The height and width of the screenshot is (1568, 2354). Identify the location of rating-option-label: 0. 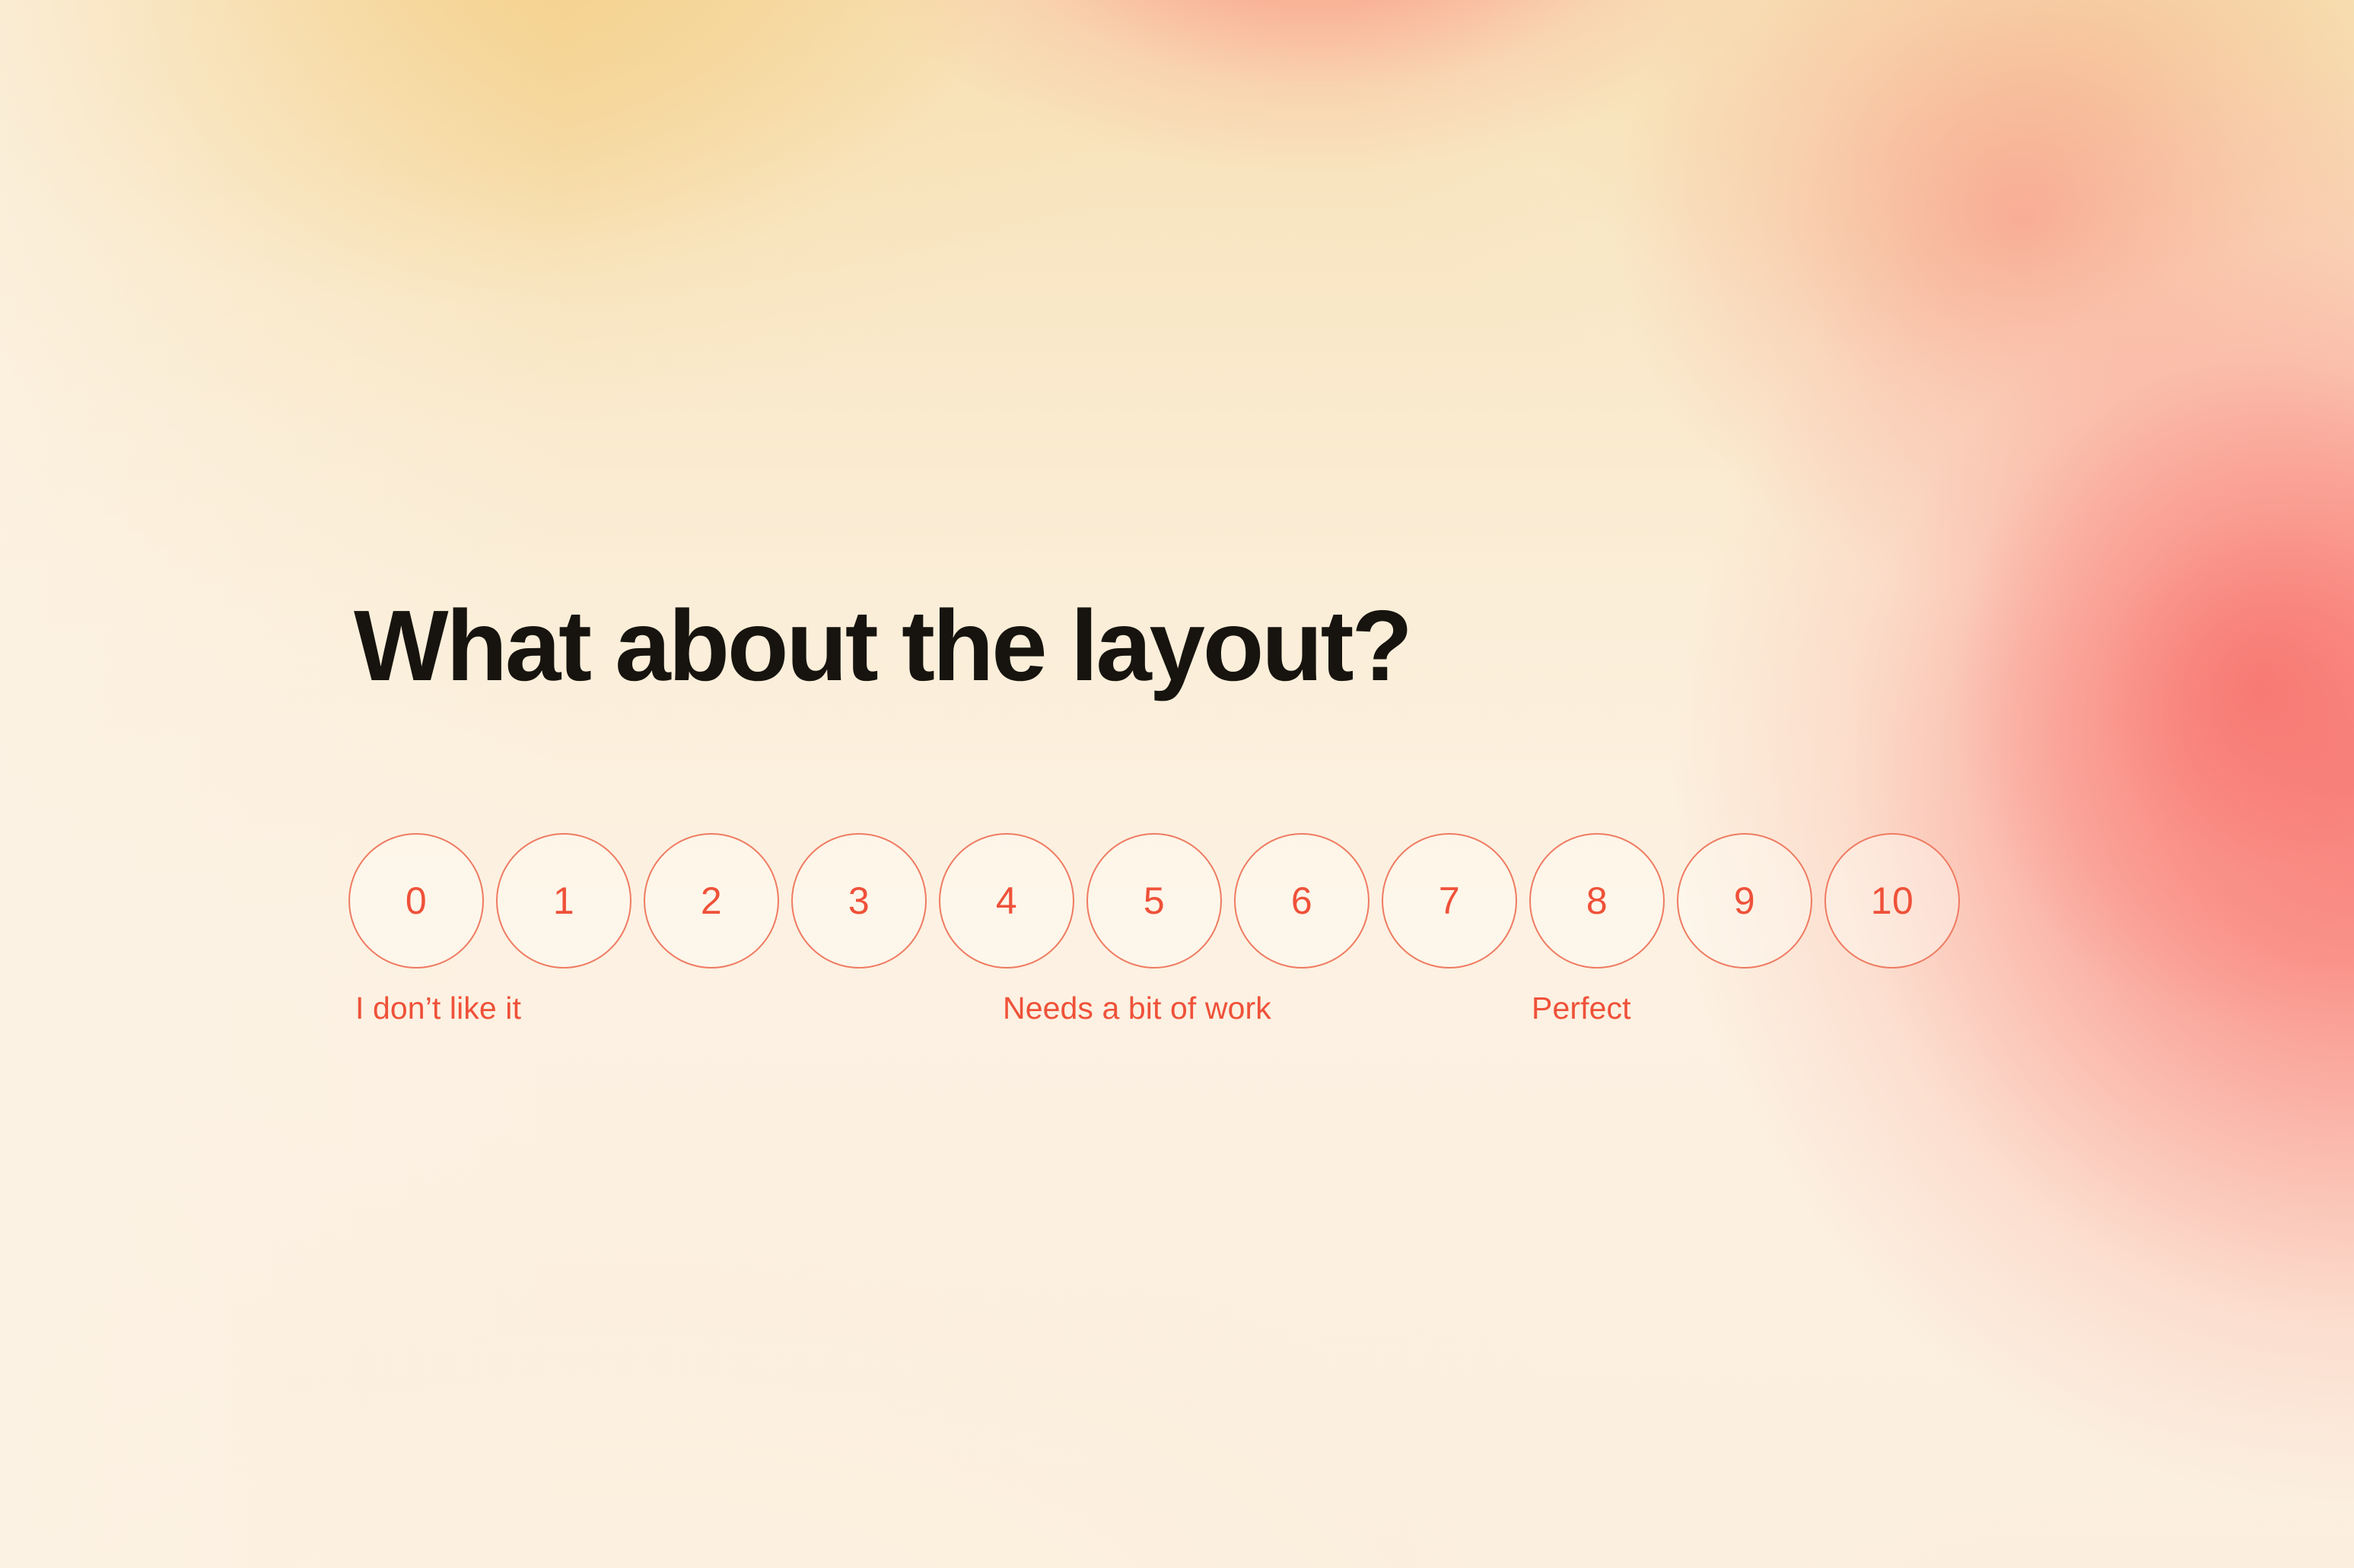
(416, 900).